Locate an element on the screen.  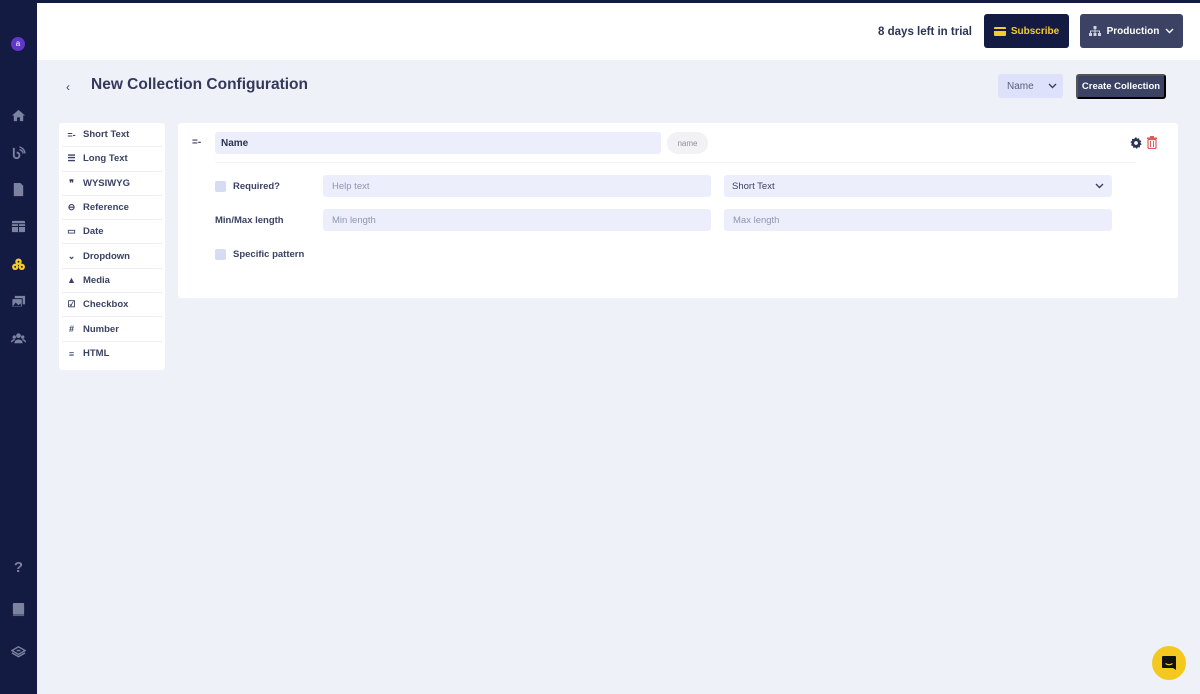
collections-icon is located at coordinates (18, 264).